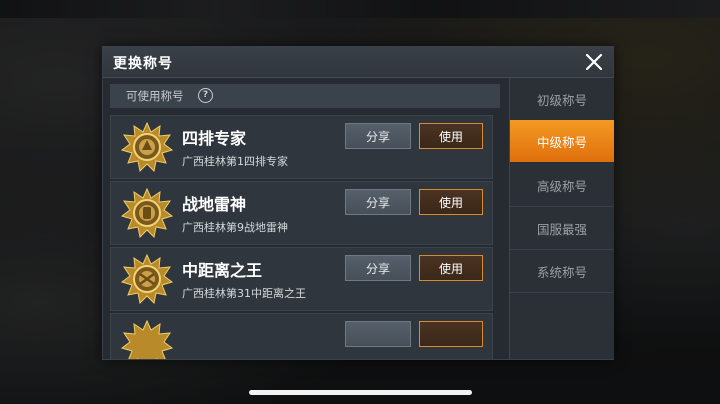 This screenshot has width=720, height=404. What do you see at coordinates (235, 161) in the screenshot?
I see `title-description: 广西桂林第1四排专家` at bounding box center [235, 161].